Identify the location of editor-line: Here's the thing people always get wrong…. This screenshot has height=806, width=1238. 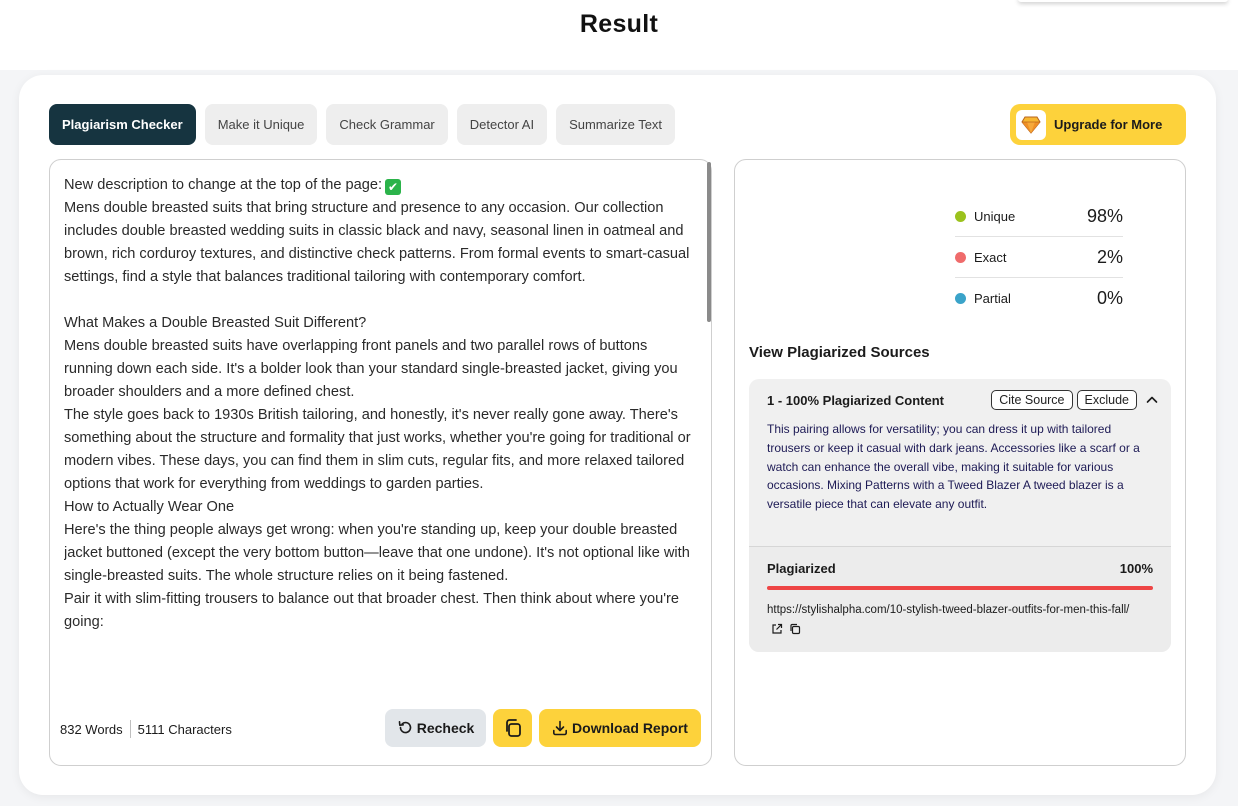
(377, 553).